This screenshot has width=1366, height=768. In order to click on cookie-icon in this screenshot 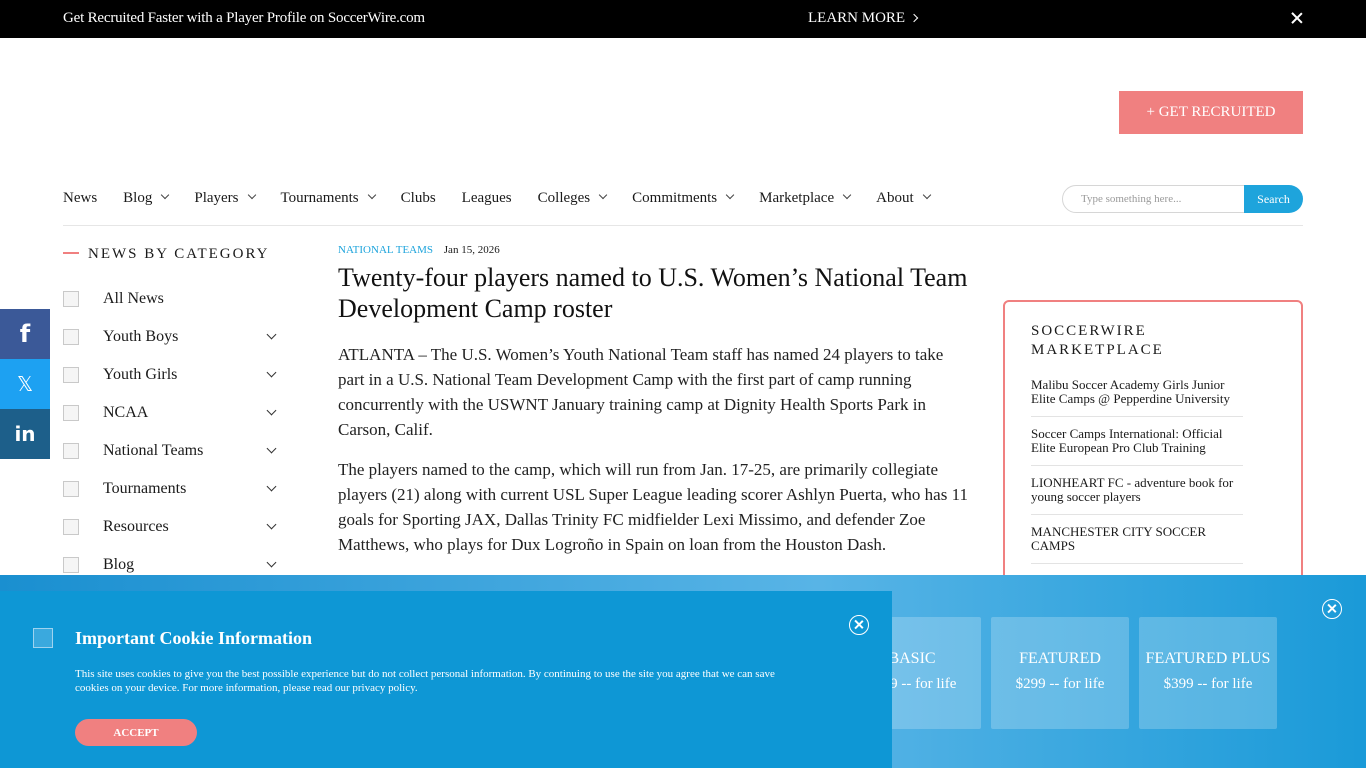, I will do `click(43, 638)`.